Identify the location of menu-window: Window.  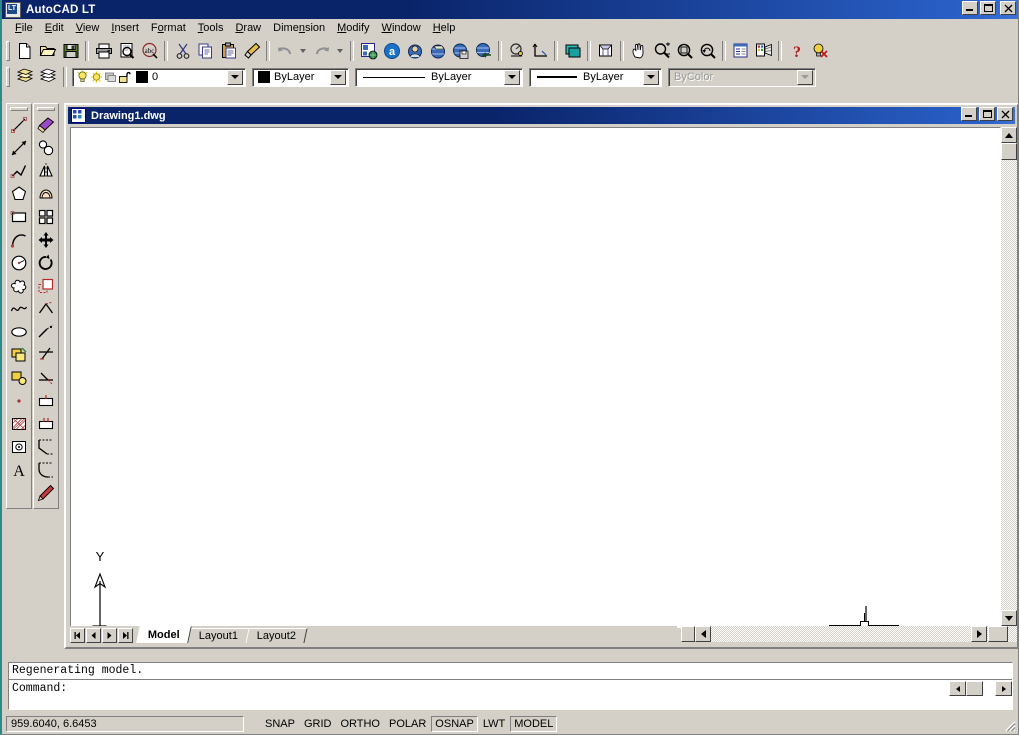
(401, 28).